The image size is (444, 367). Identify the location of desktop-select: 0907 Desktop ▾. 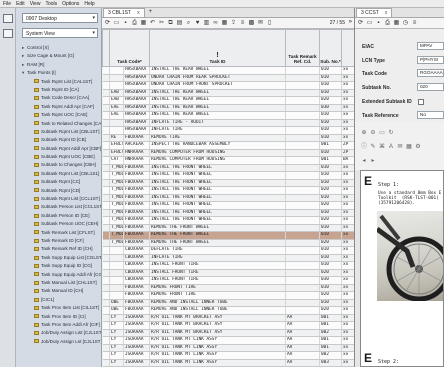
(60, 18).